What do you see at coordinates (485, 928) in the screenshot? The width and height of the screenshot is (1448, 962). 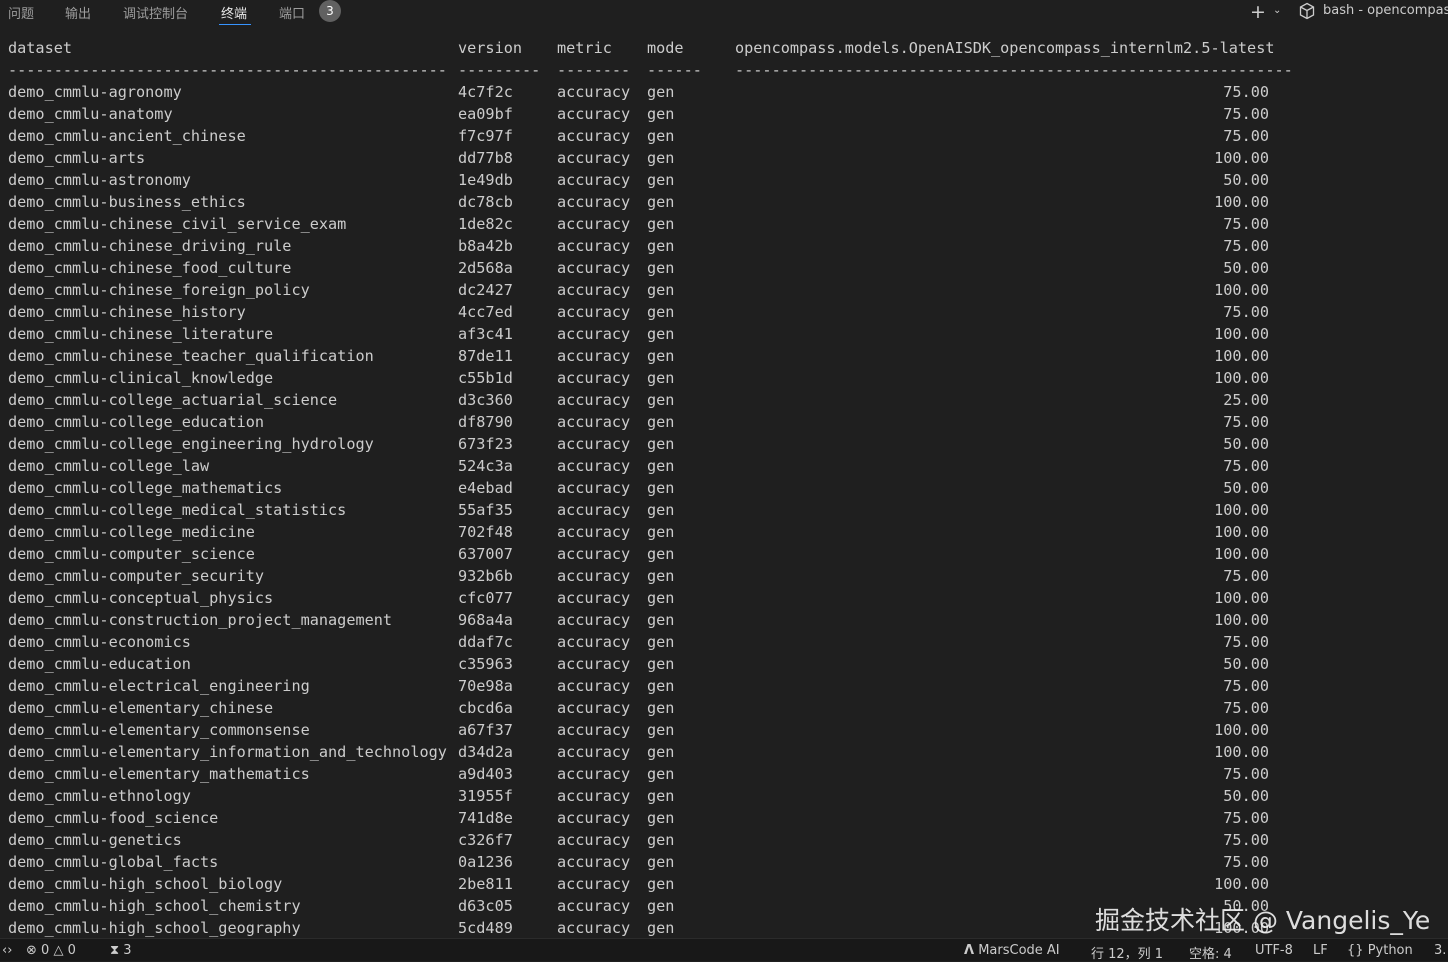 I see `cell-version: 5cd489` at bounding box center [485, 928].